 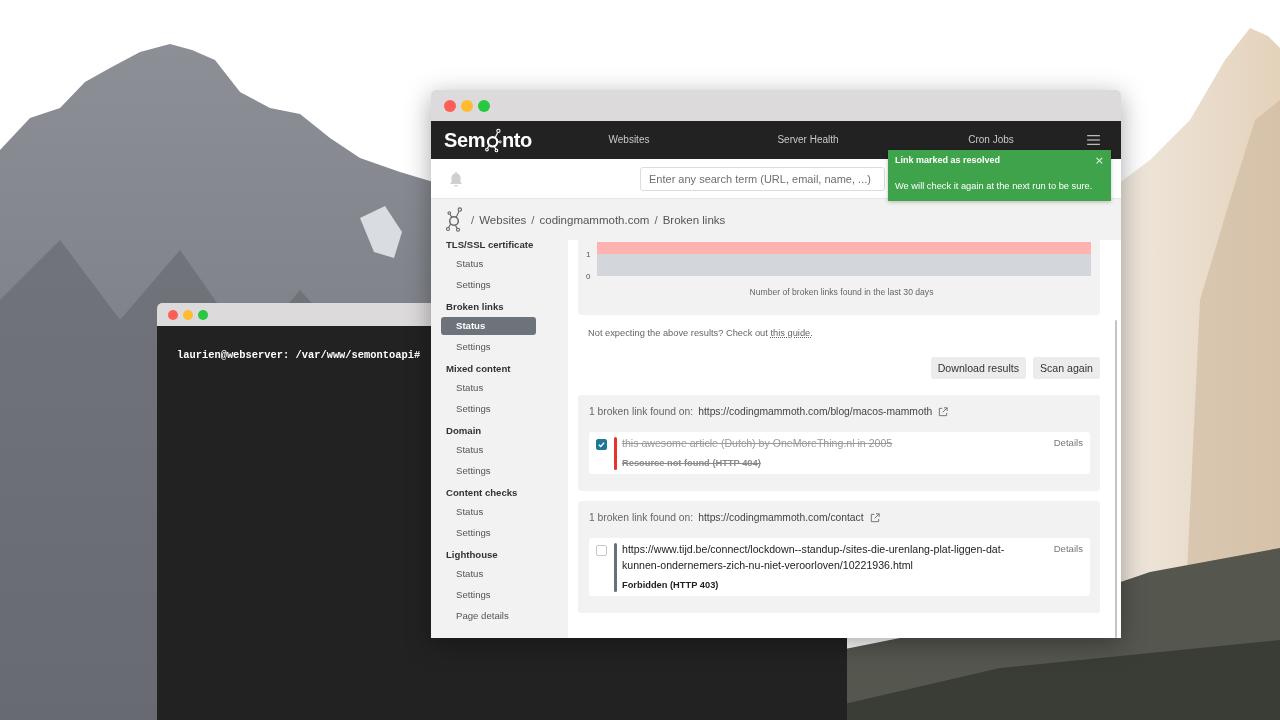 I want to click on logo-text: nto, so click(x=517, y=140).